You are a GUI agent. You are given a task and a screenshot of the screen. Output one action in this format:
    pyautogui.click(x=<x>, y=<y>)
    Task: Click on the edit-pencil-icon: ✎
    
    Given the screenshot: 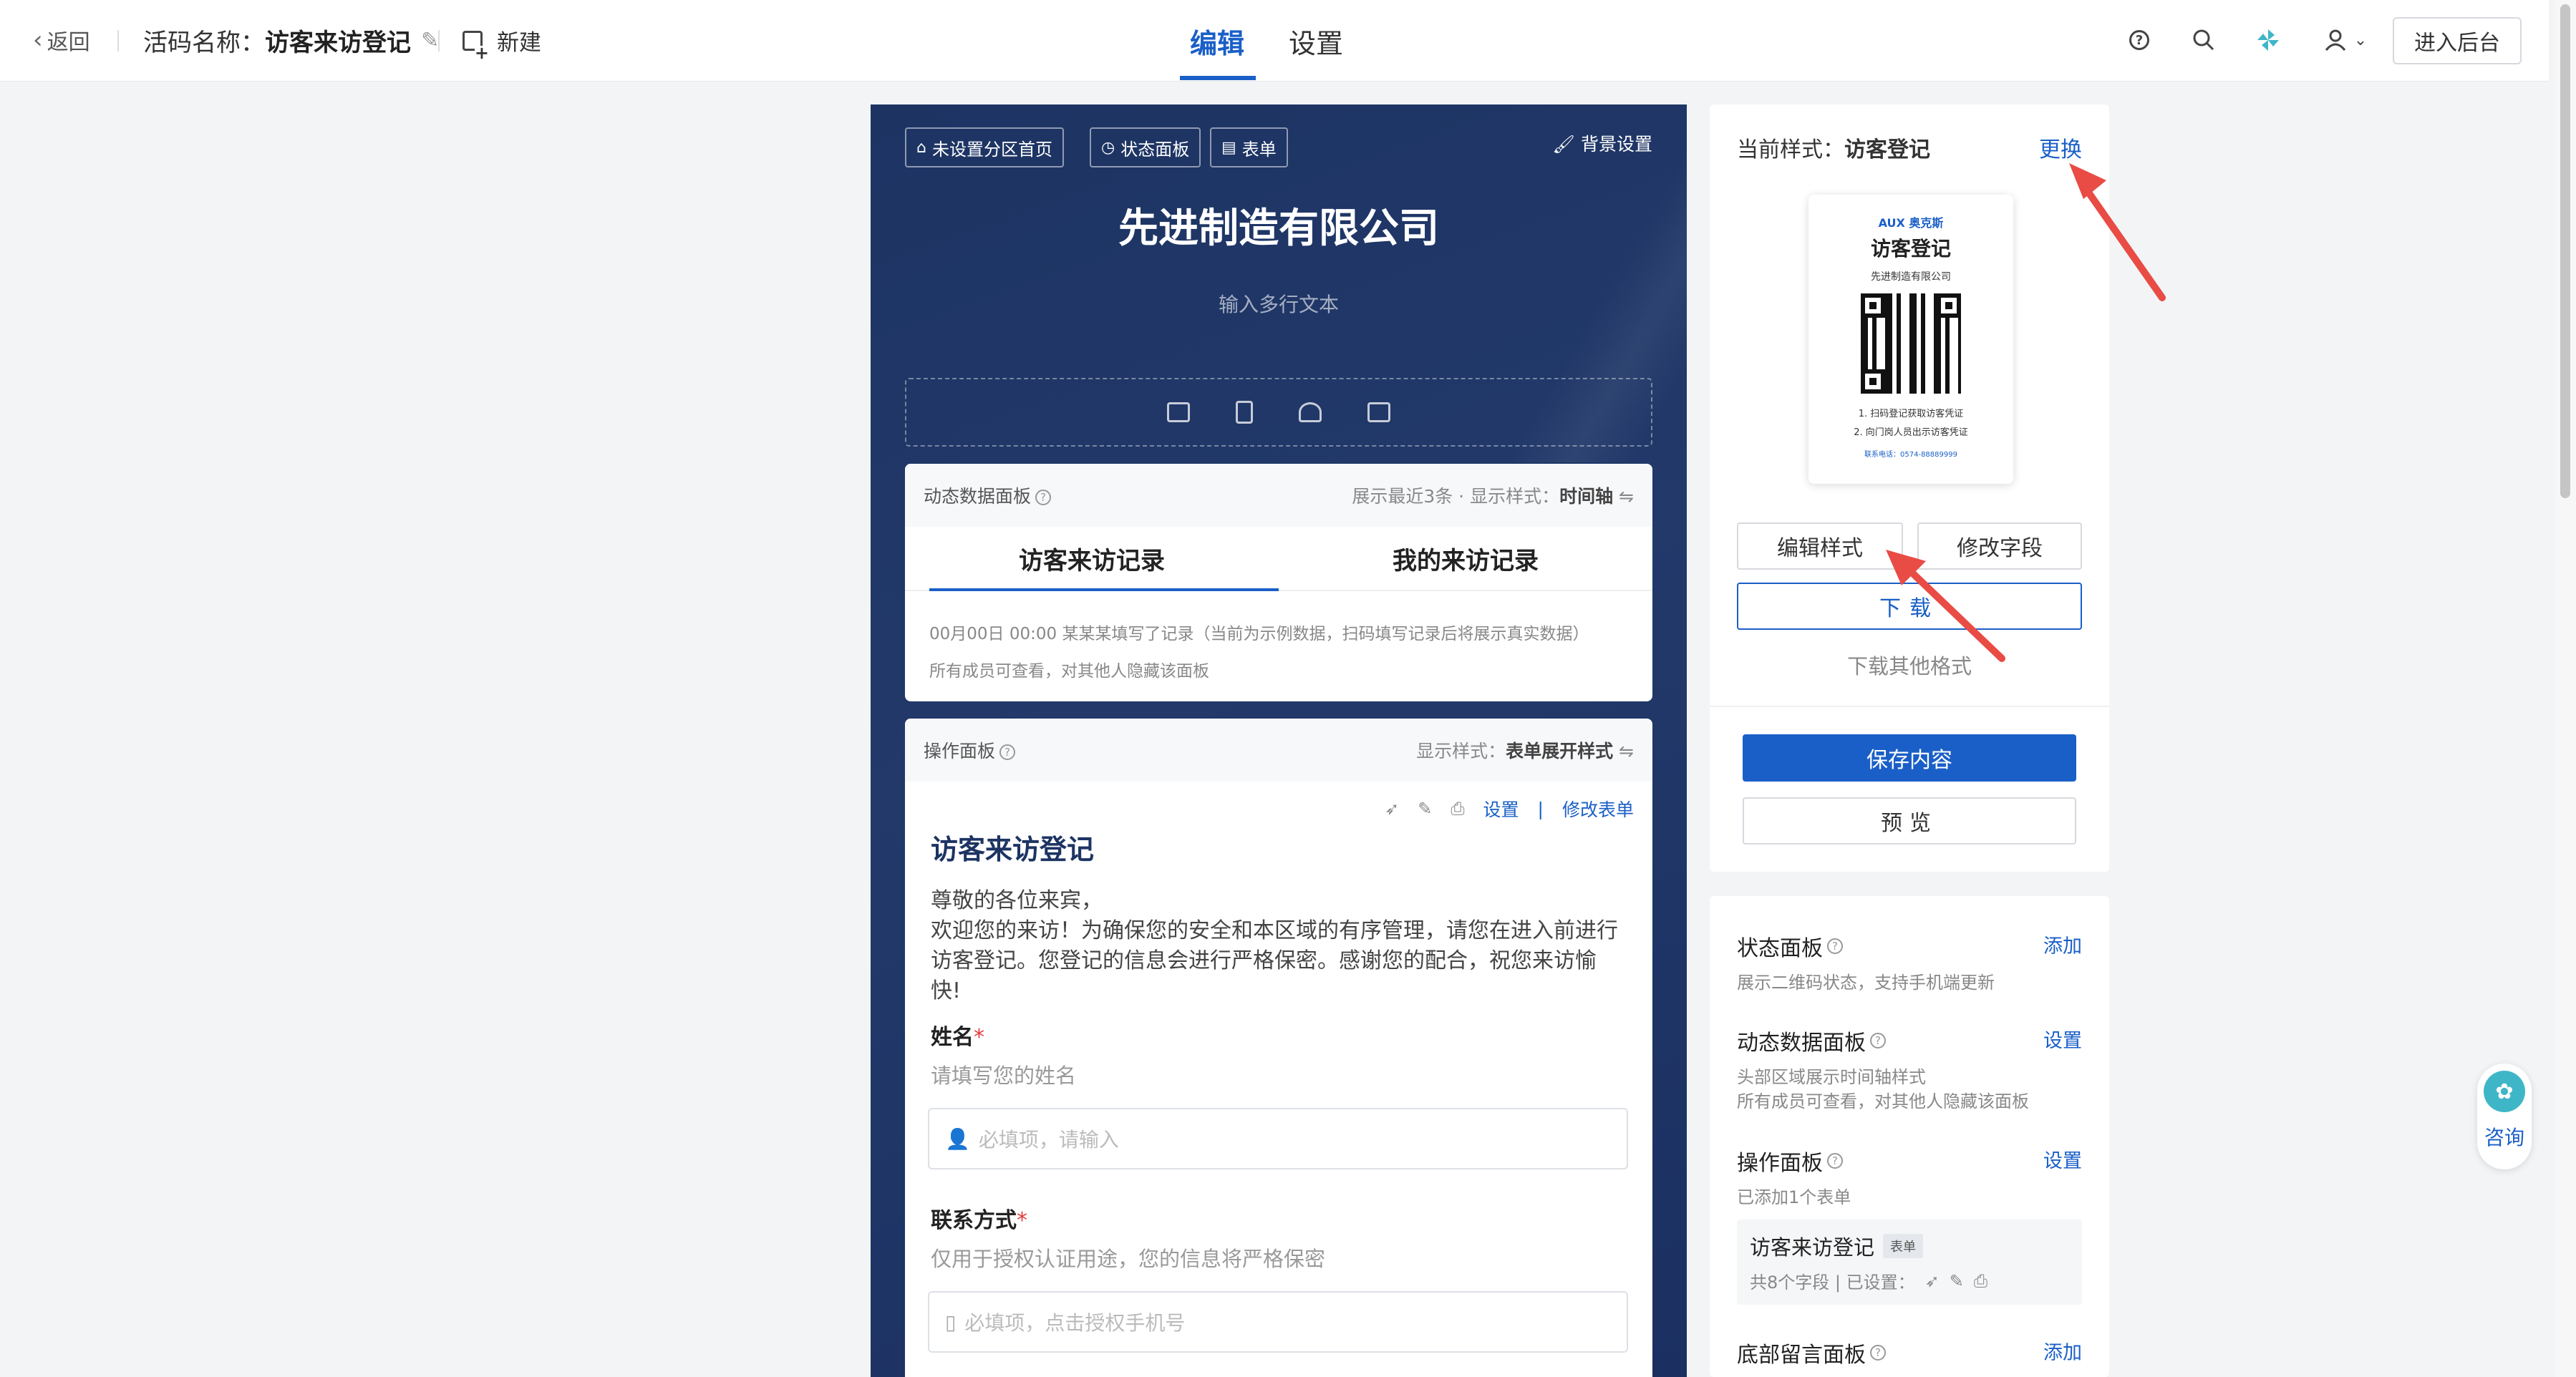 What is the action you would take?
    pyautogui.click(x=430, y=40)
    